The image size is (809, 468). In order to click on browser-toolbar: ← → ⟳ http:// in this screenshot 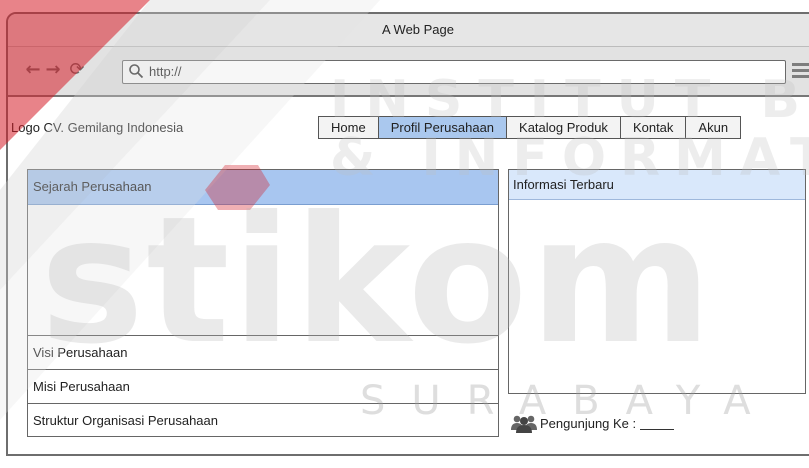, I will do `click(408, 72)`.